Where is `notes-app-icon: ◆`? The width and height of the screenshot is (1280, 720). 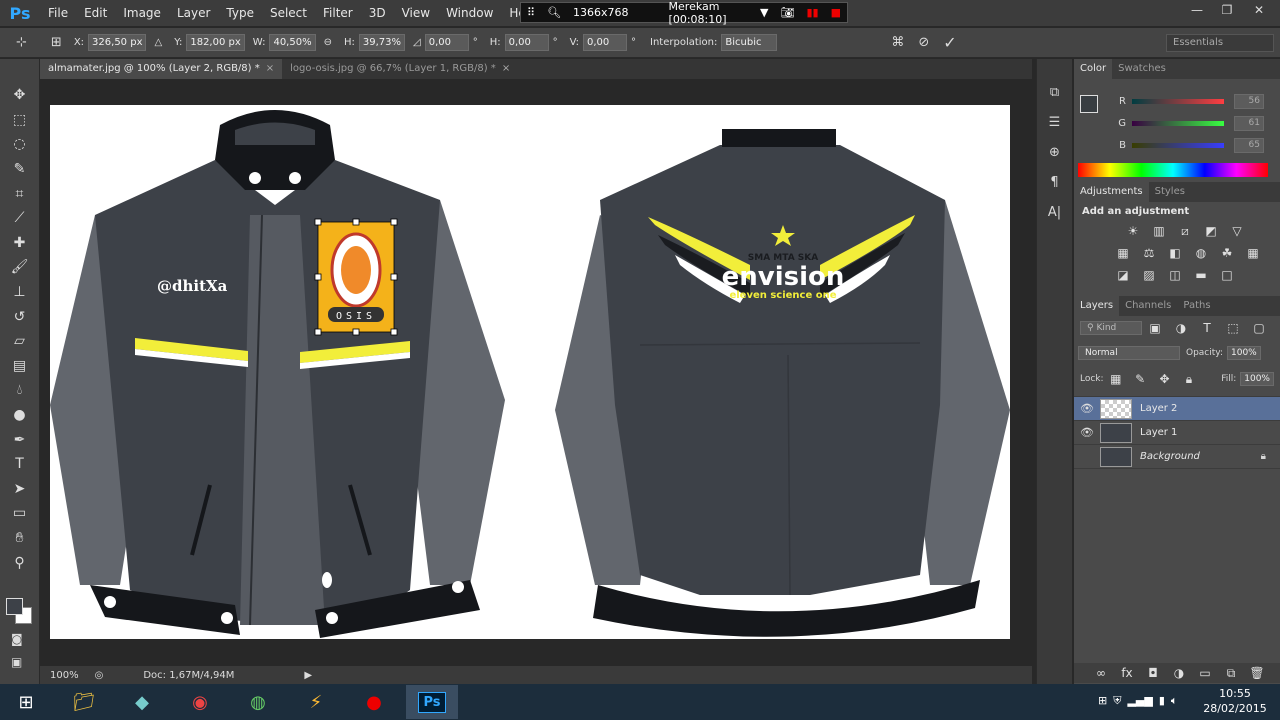
notes-app-icon: ◆ is located at coordinates (142, 702).